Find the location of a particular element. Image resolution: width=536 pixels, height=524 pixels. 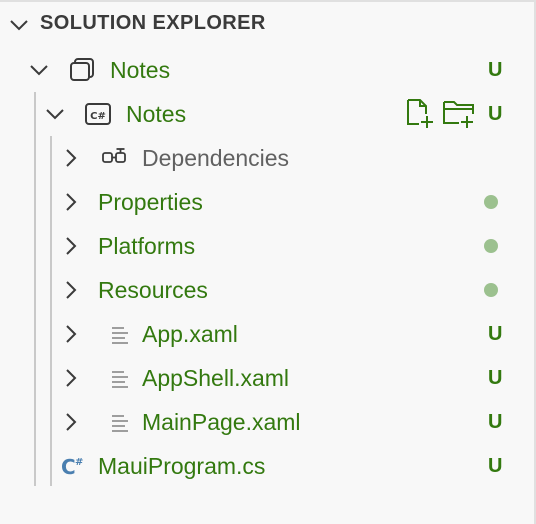

tree-item-label: MauiProgram.cs is located at coordinates (182, 466).